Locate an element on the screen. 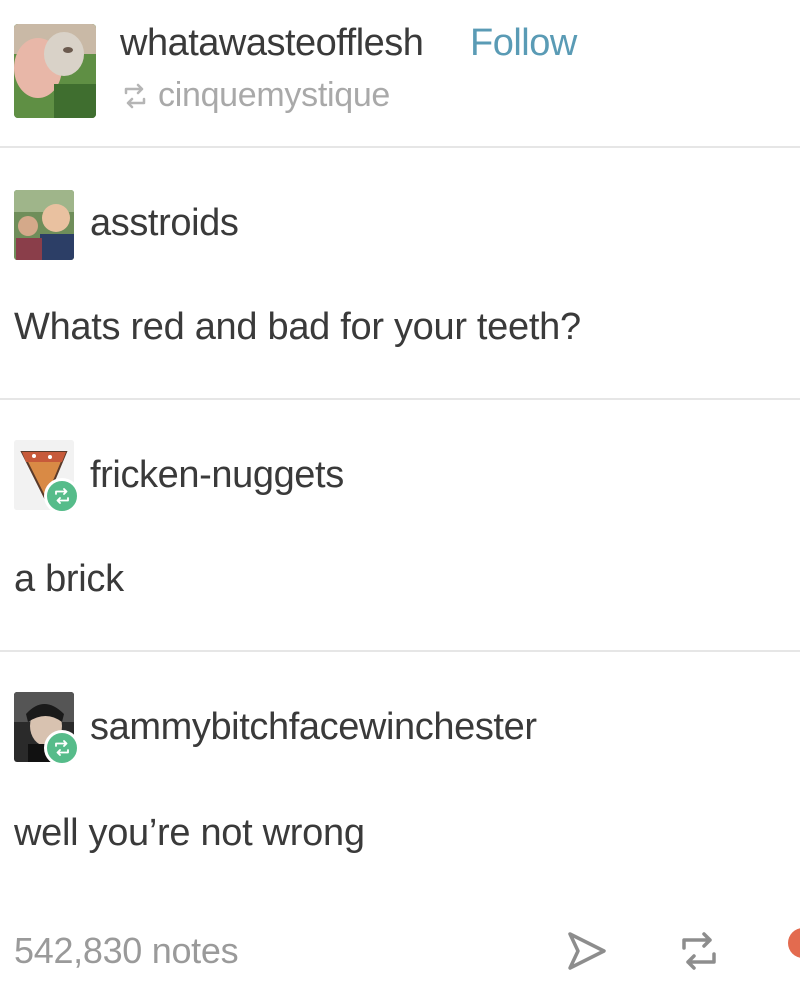 This screenshot has height=1000, width=800. post-username: asstroids is located at coordinates (164, 223).